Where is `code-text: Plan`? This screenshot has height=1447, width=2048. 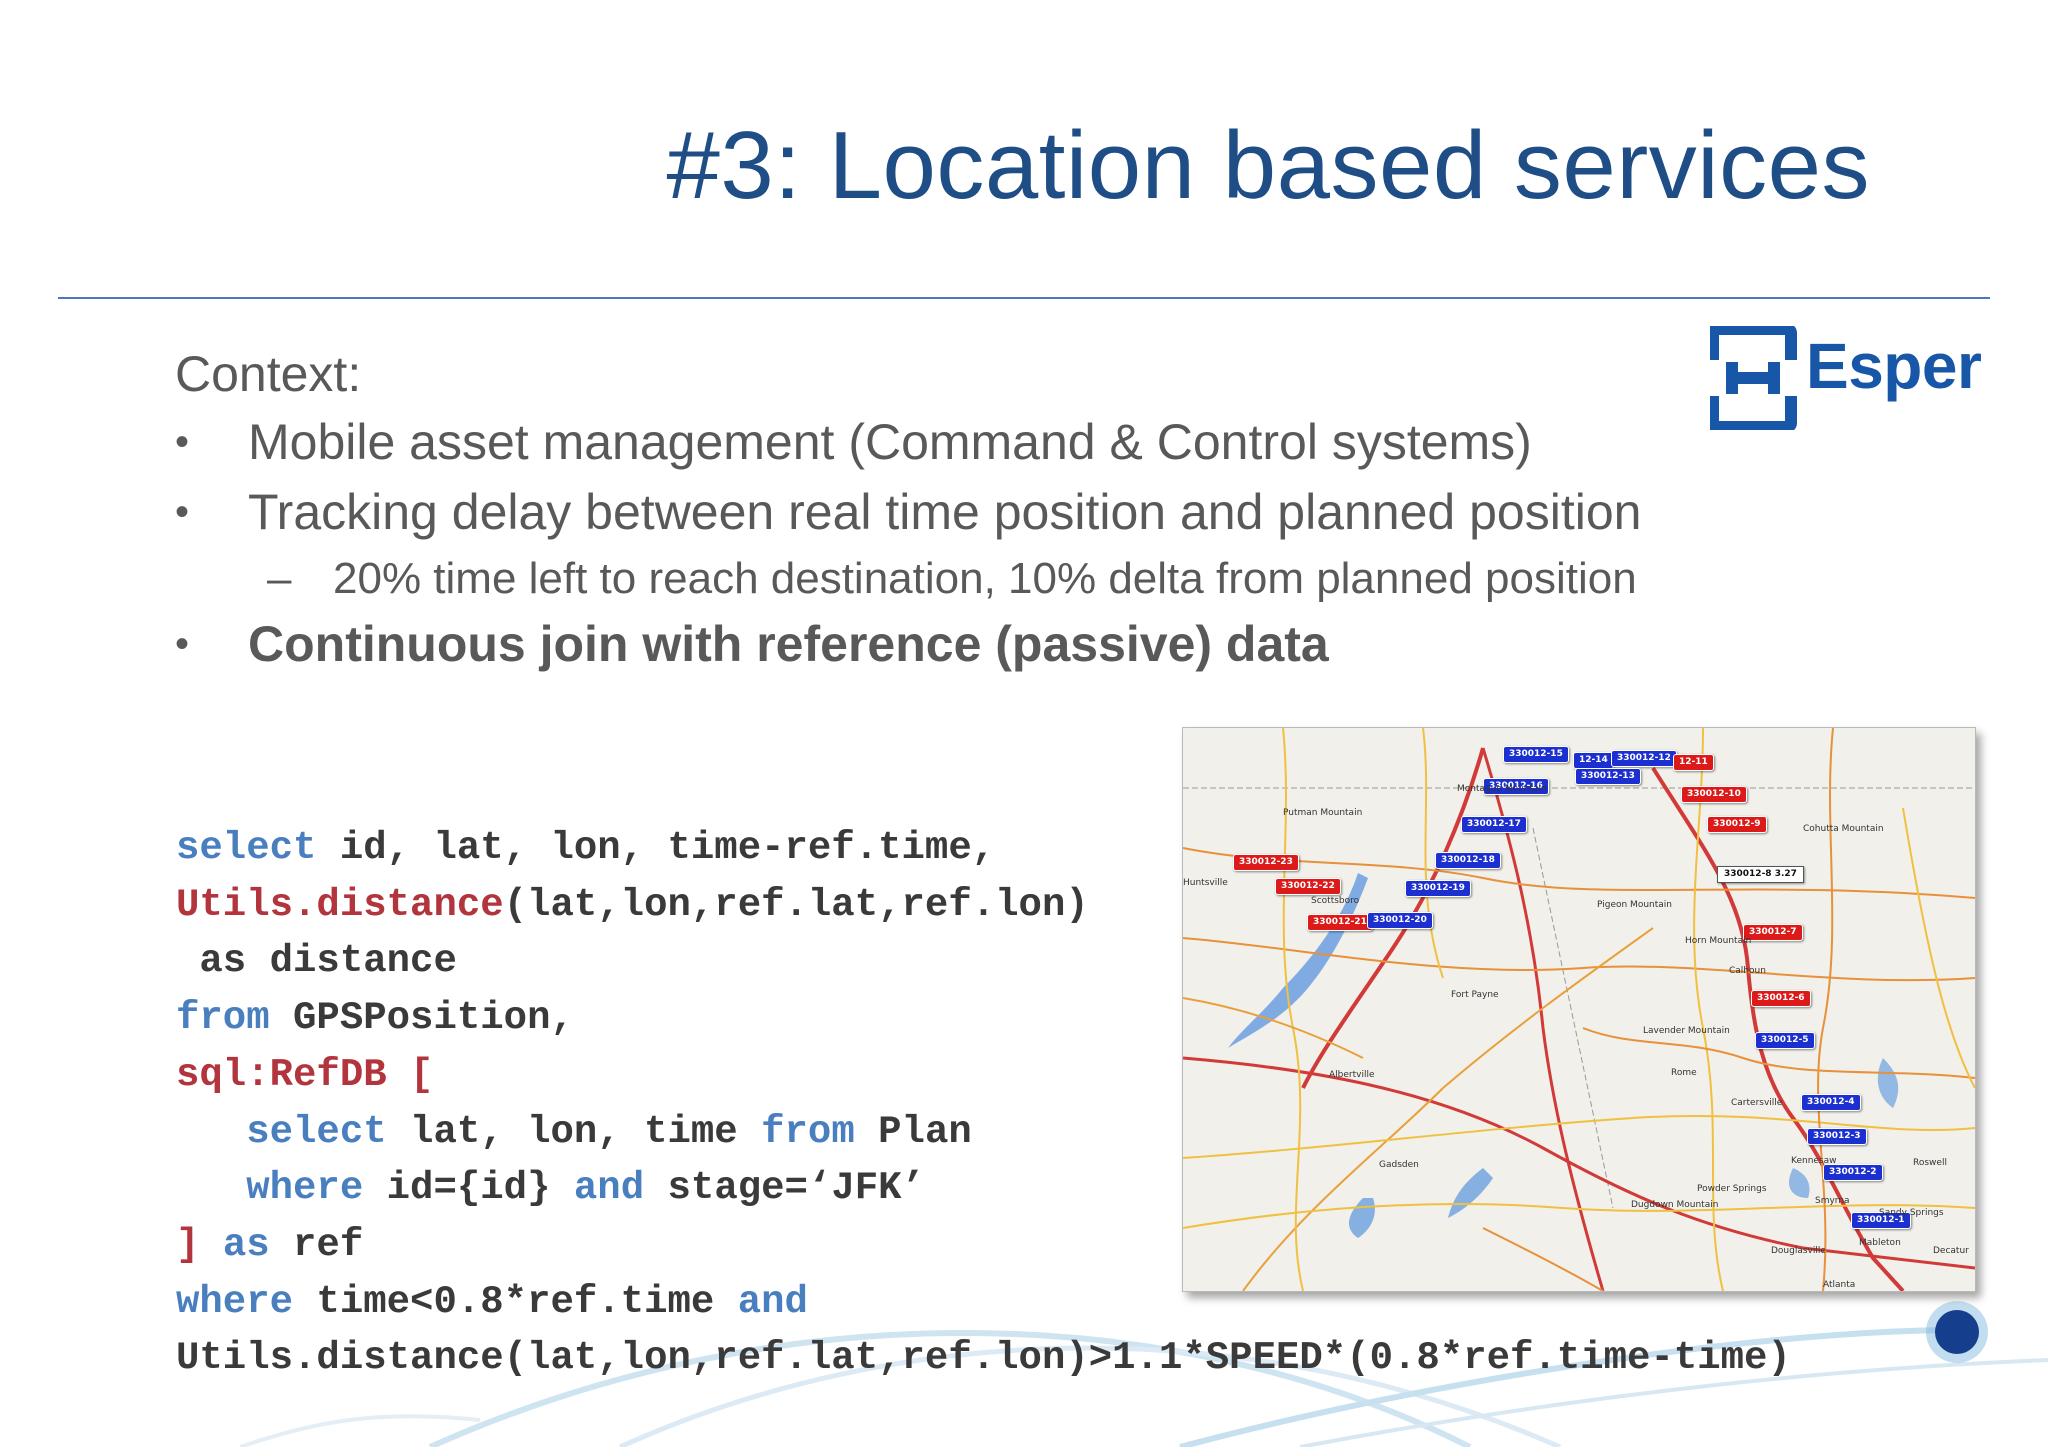 code-text: Plan is located at coordinates (913, 1131).